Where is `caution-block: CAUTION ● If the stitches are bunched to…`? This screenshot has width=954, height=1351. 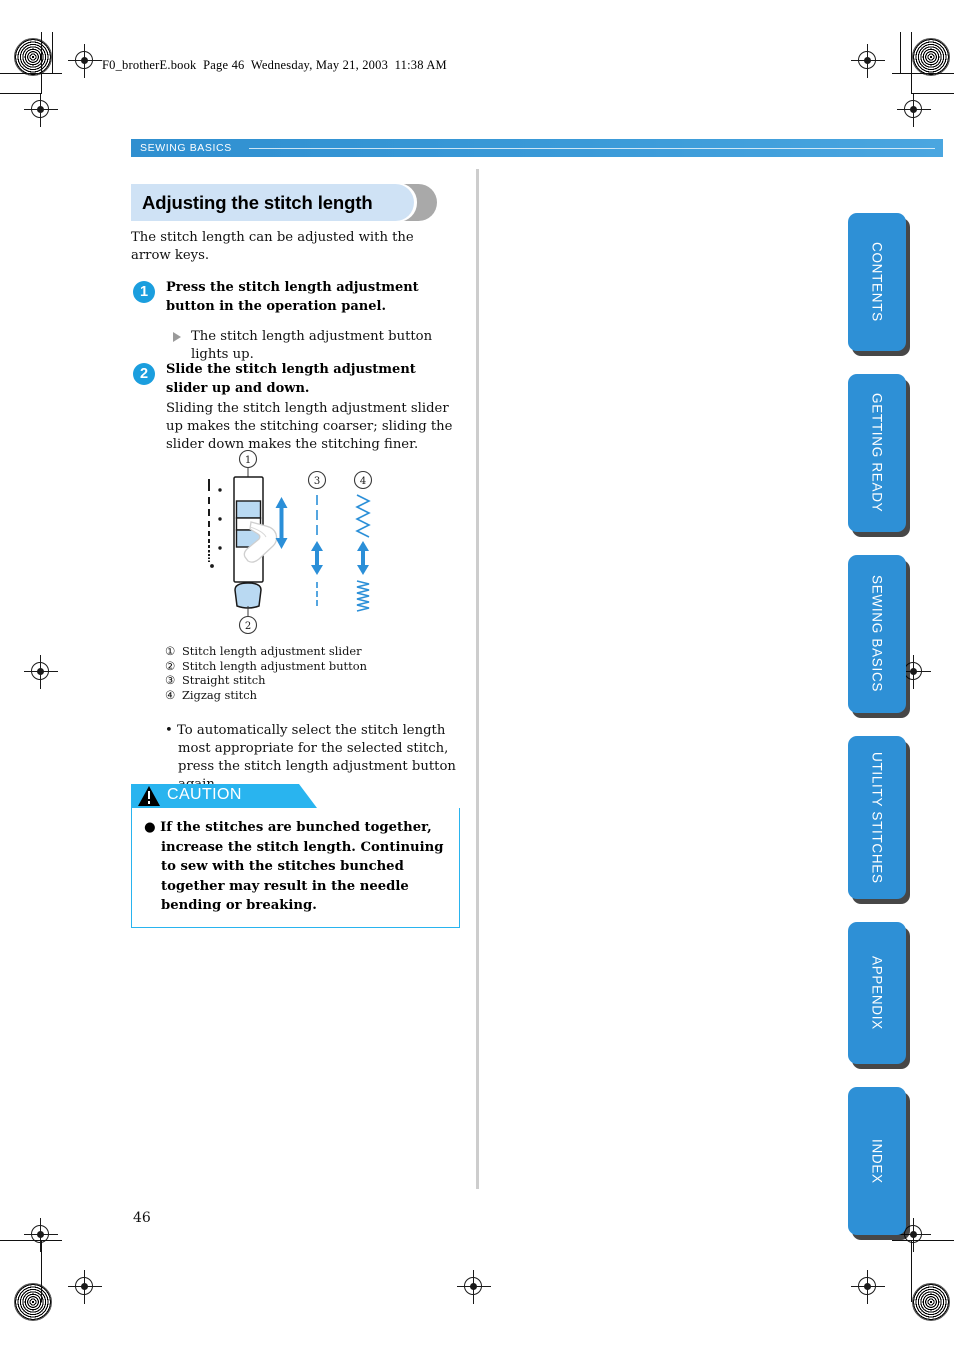
caution-block: CAUTION ● If the stitches are bunched to… is located at coordinates (295, 856).